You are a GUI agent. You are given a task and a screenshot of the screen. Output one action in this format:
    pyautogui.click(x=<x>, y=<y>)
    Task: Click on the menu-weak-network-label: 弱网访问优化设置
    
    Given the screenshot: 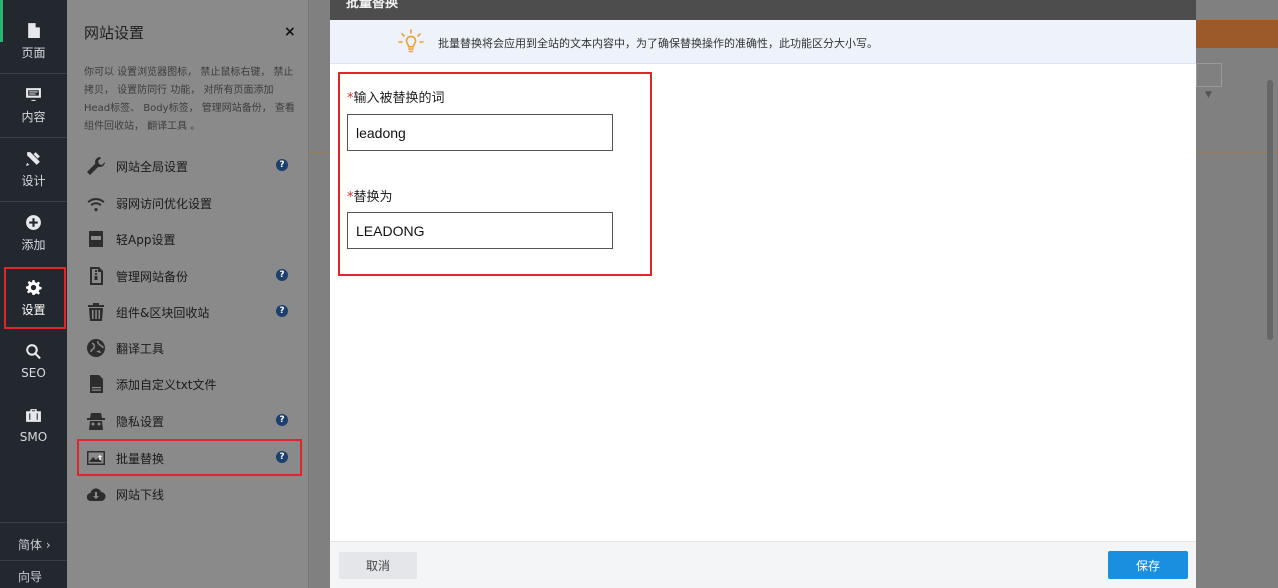 What is the action you would take?
    pyautogui.click(x=164, y=203)
    